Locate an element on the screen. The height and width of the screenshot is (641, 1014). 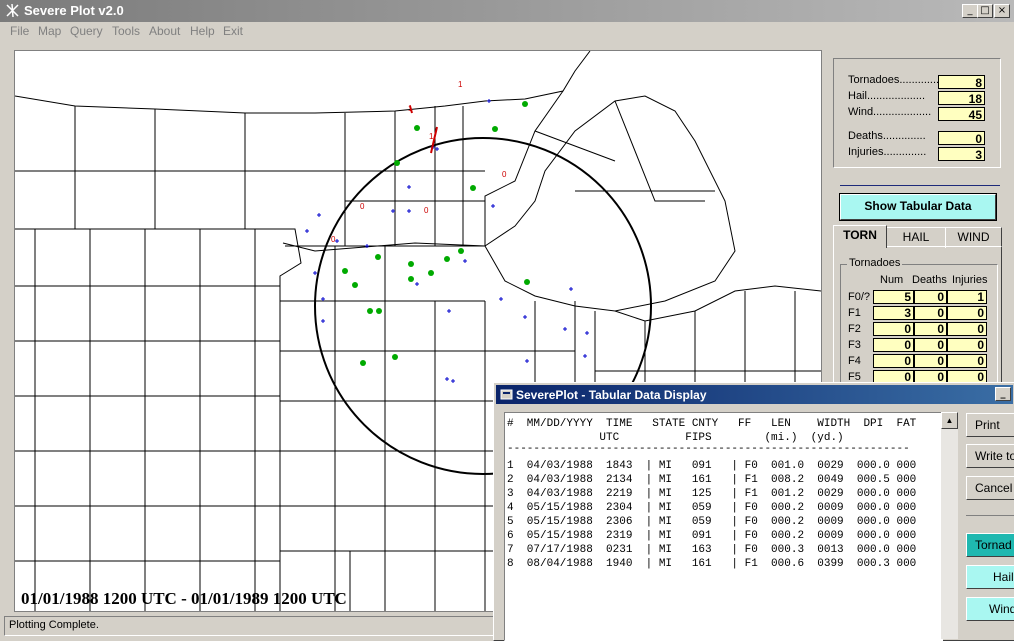
menu-exit: Exit is located at coordinates (233, 31).